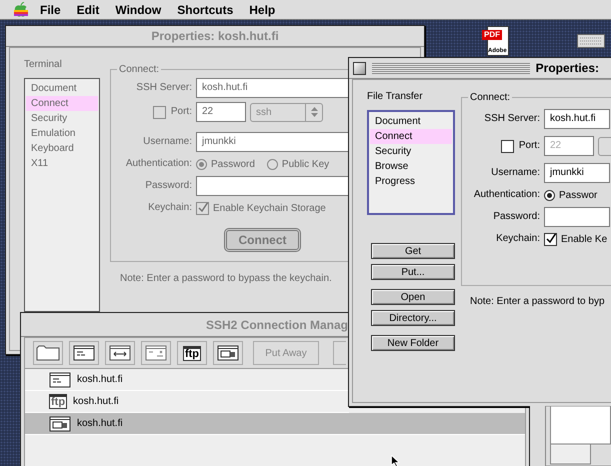 This screenshot has width=611, height=466. Describe the element at coordinates (411, 181) in the screenshot. I see `category-item: Progress` at that location.